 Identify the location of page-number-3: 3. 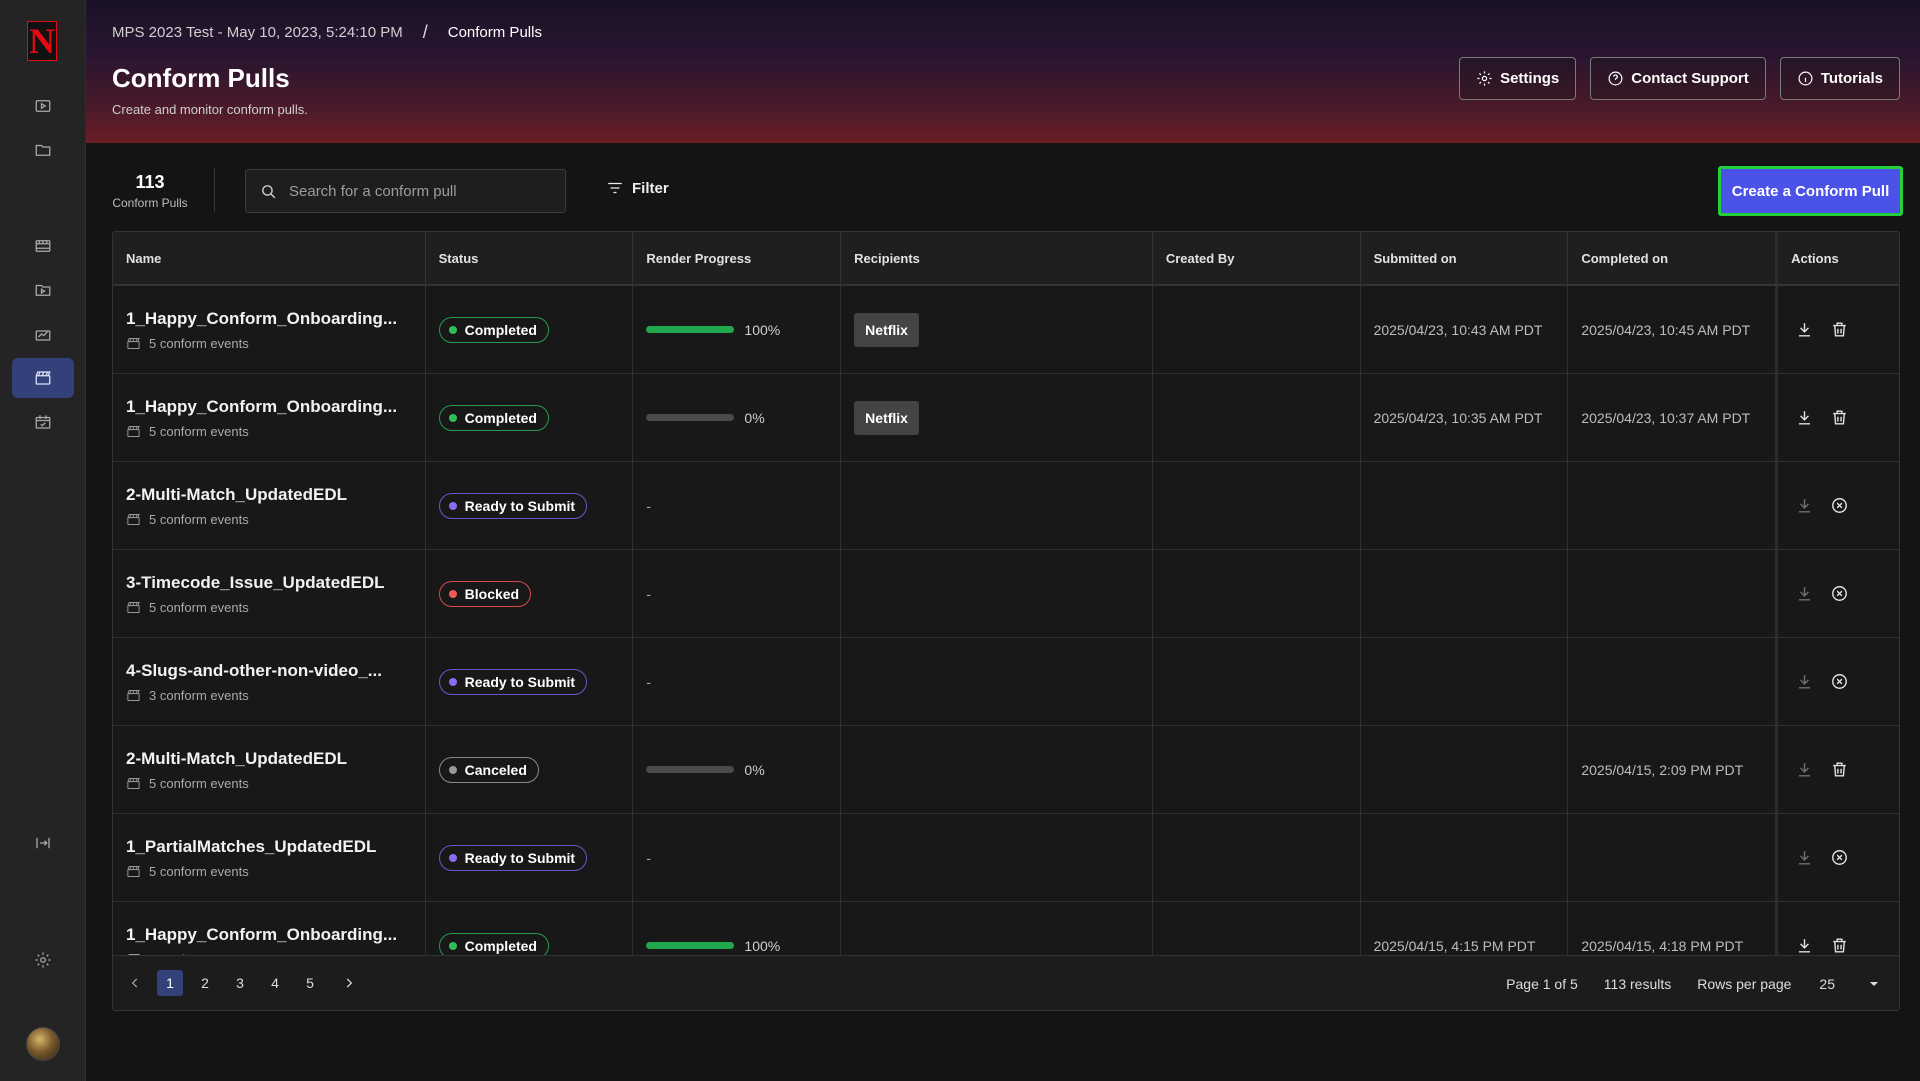
(240, 983).